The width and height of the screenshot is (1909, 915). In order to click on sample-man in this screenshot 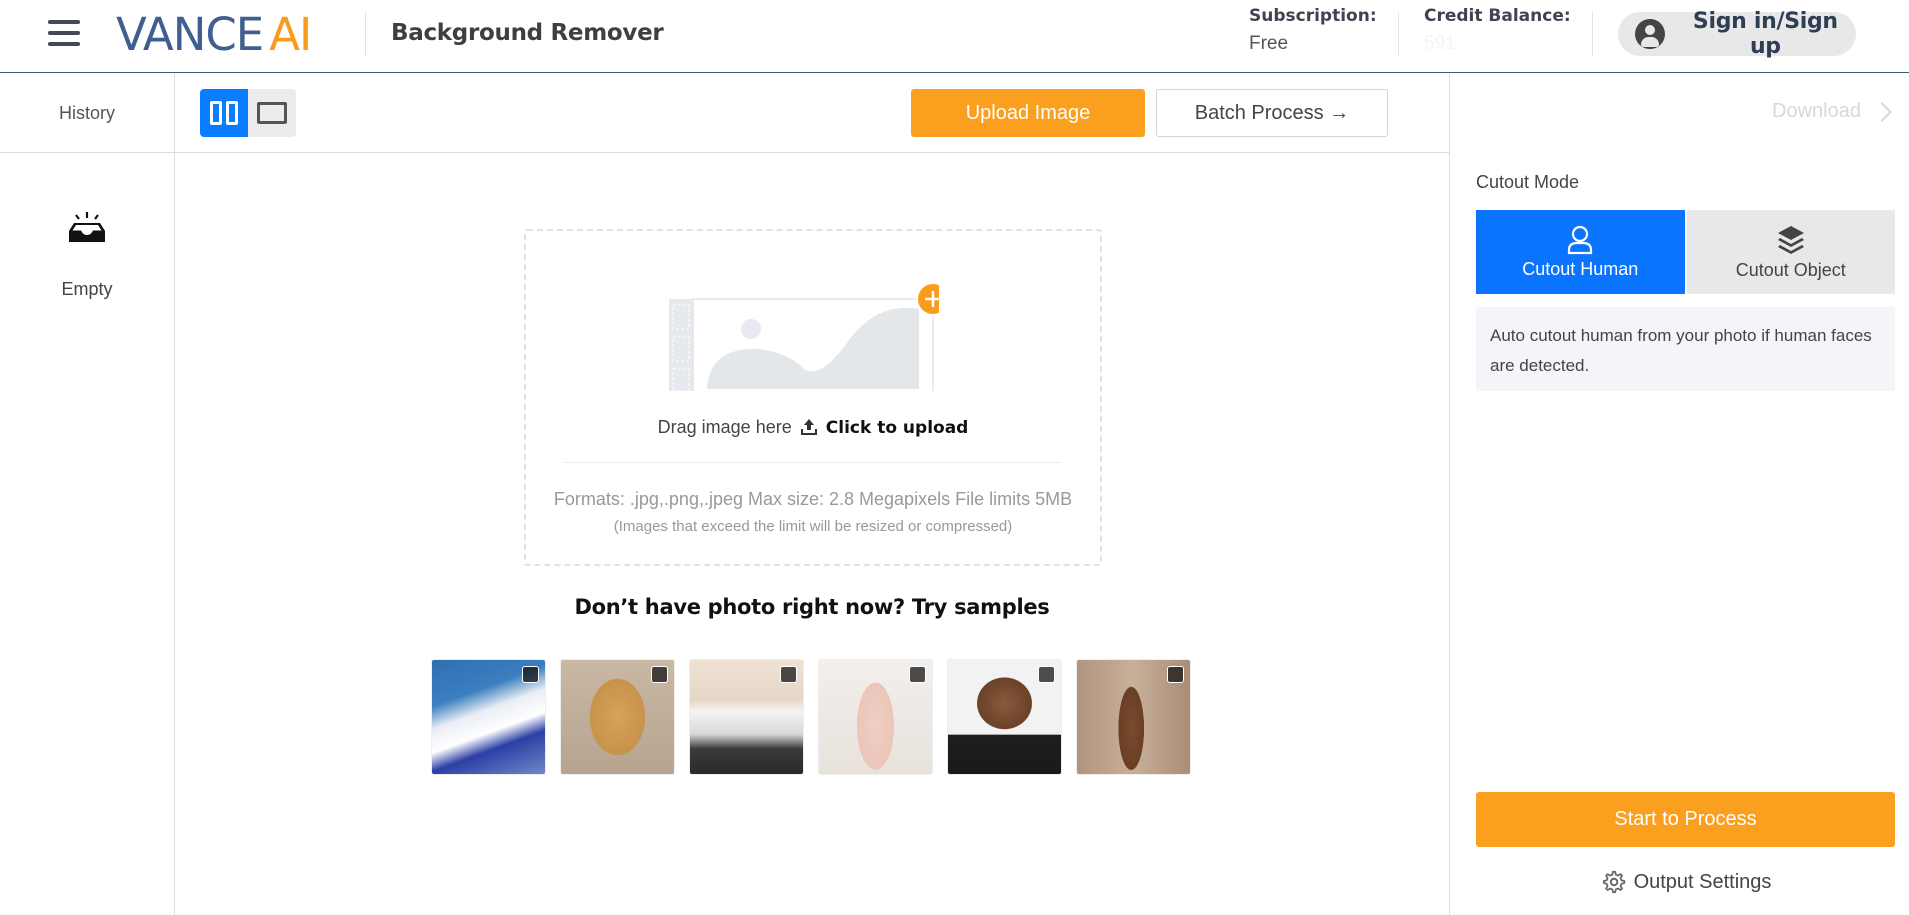, I will do `click(1133, 717)`.